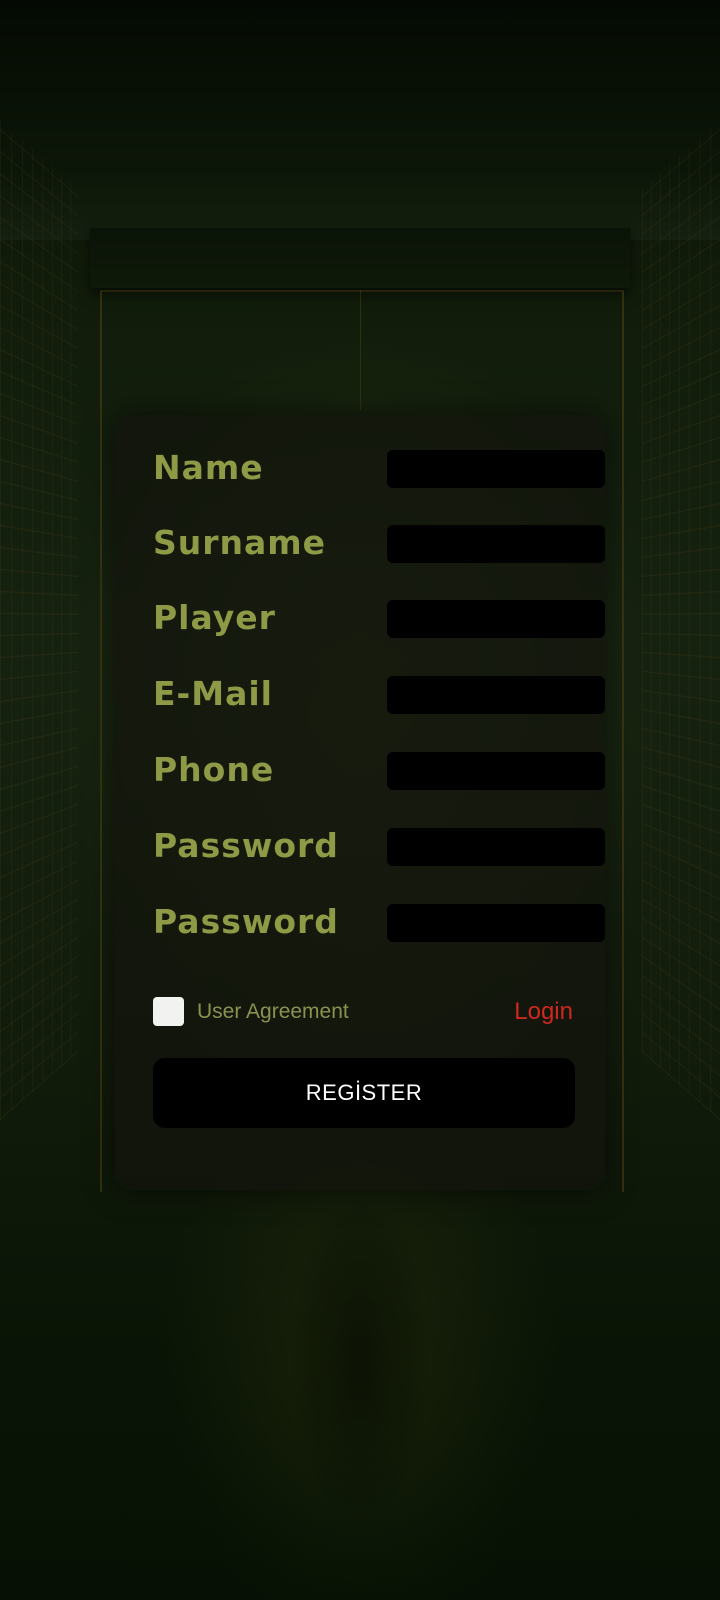 This screenshot has width=720, height=1600. I want to click on email-row: E-Mail, so click(379, 694).